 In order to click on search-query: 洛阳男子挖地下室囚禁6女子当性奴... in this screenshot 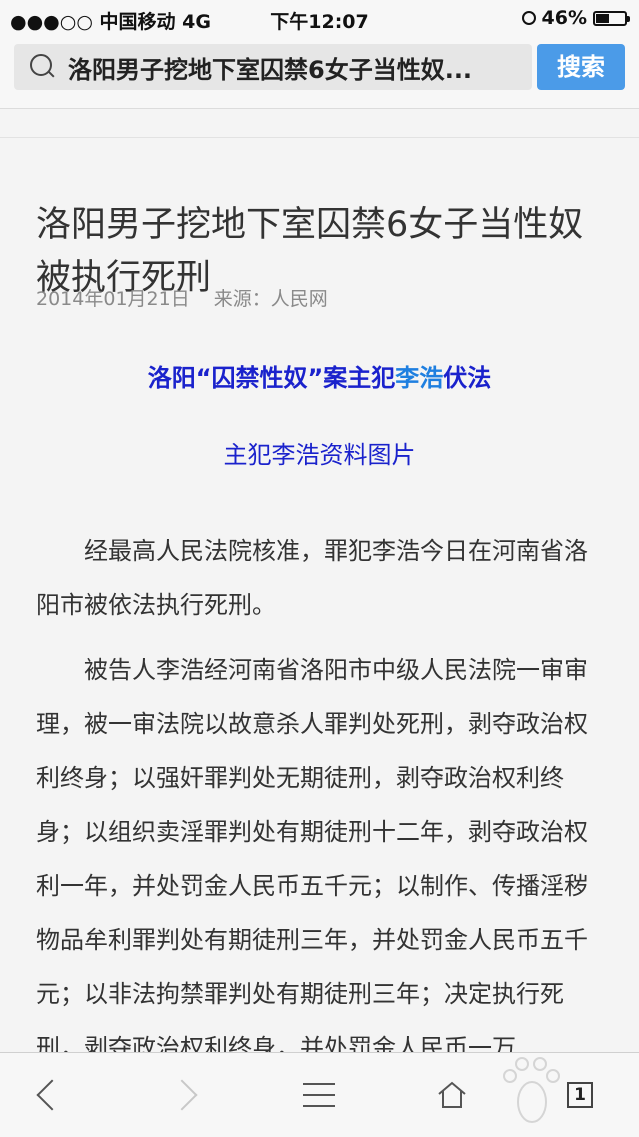, I will do `click(298, 67)`.